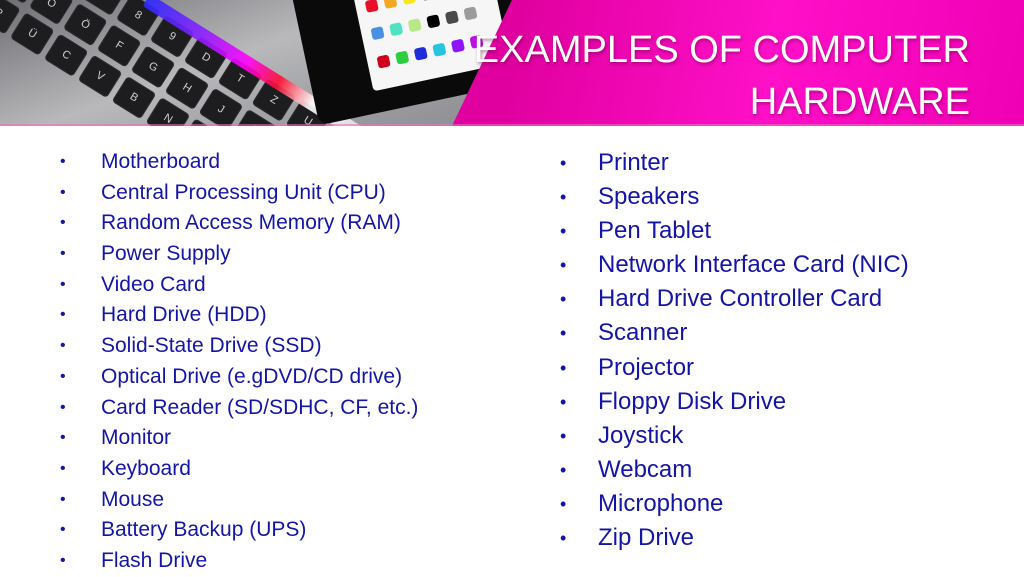  What do you see at coordinates (633, 162) in the screenshot?
I see `list-item-label: Printer` at bounding box center [633, 162].